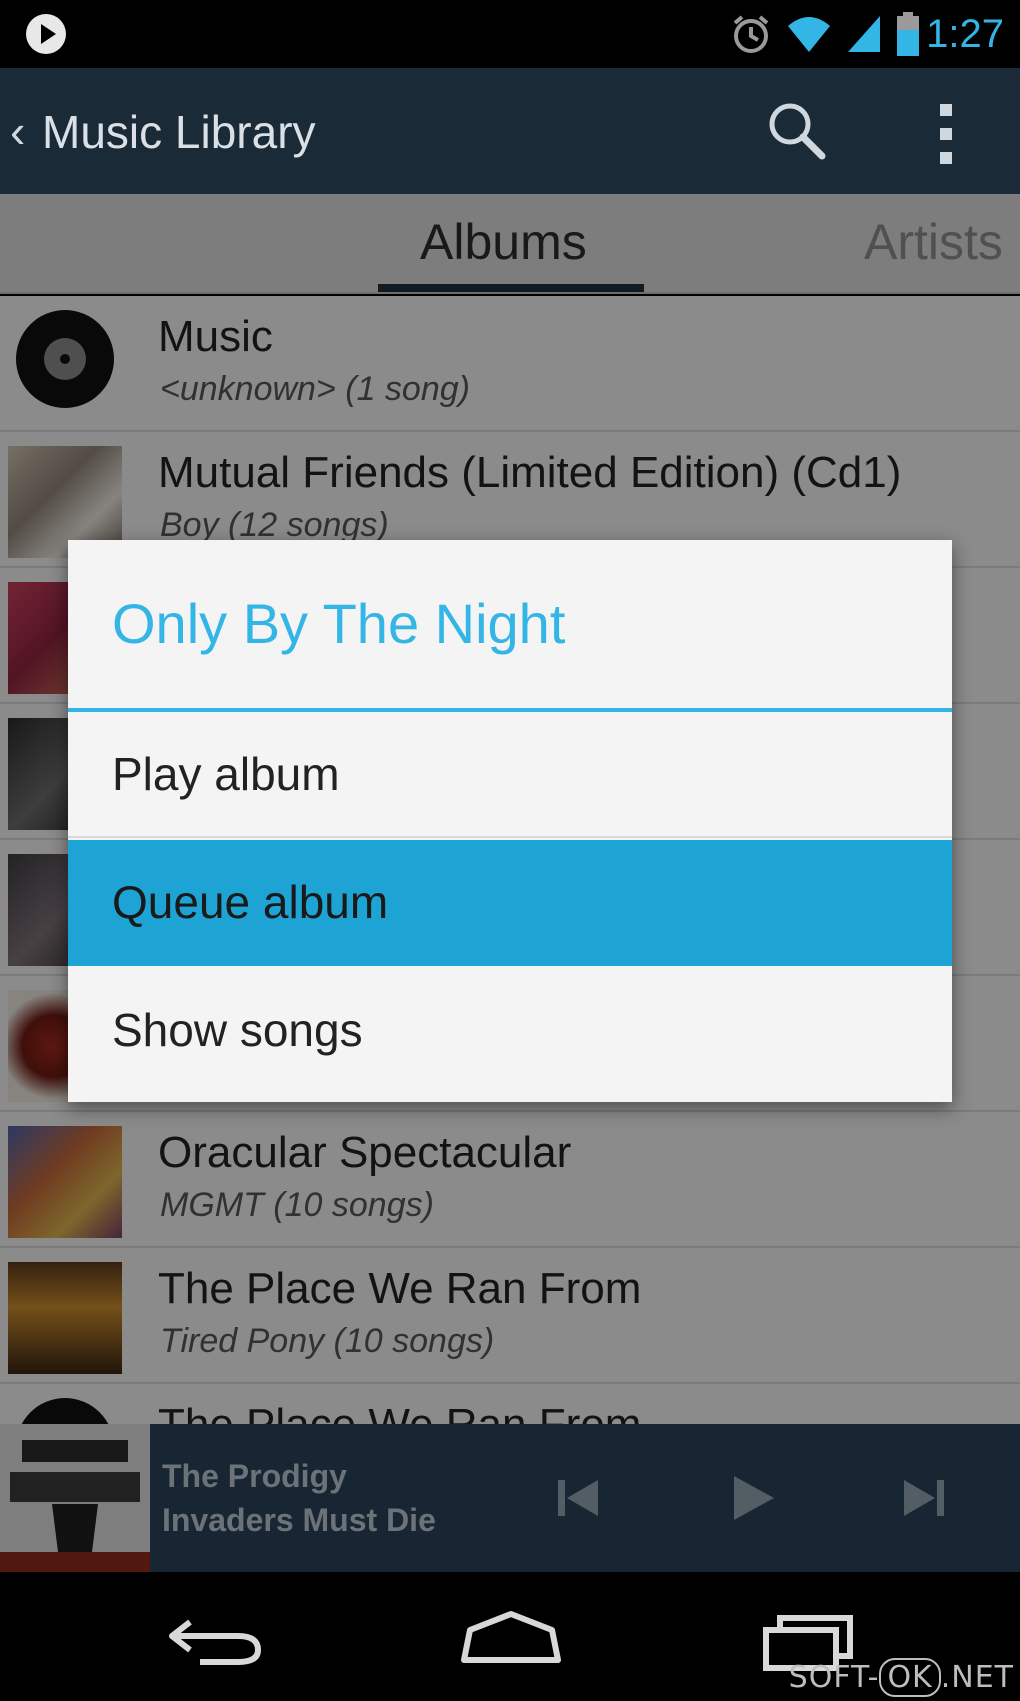 This screenshot has height=1701, width=1020. Describe the element at coordinates (226, 774) in the screenshot. I see `menu-item-label: Play album` at that location.